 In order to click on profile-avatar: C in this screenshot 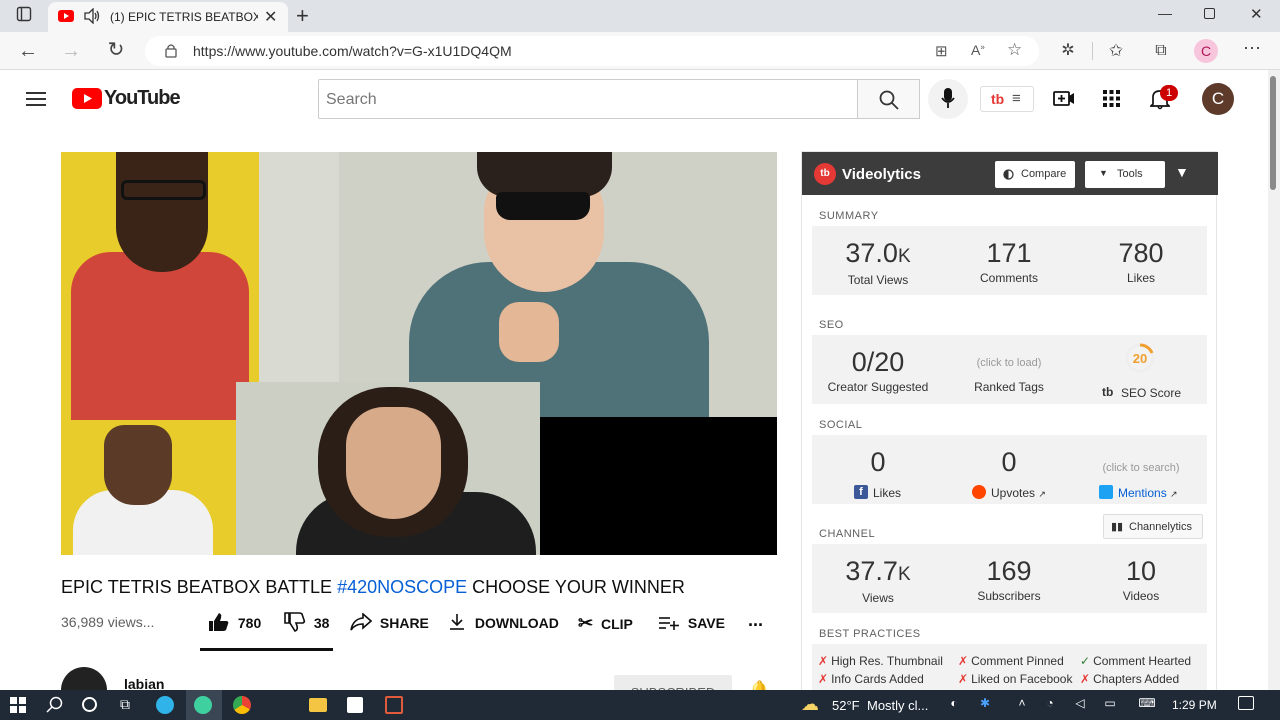, I will do `click(1206, 51)`.